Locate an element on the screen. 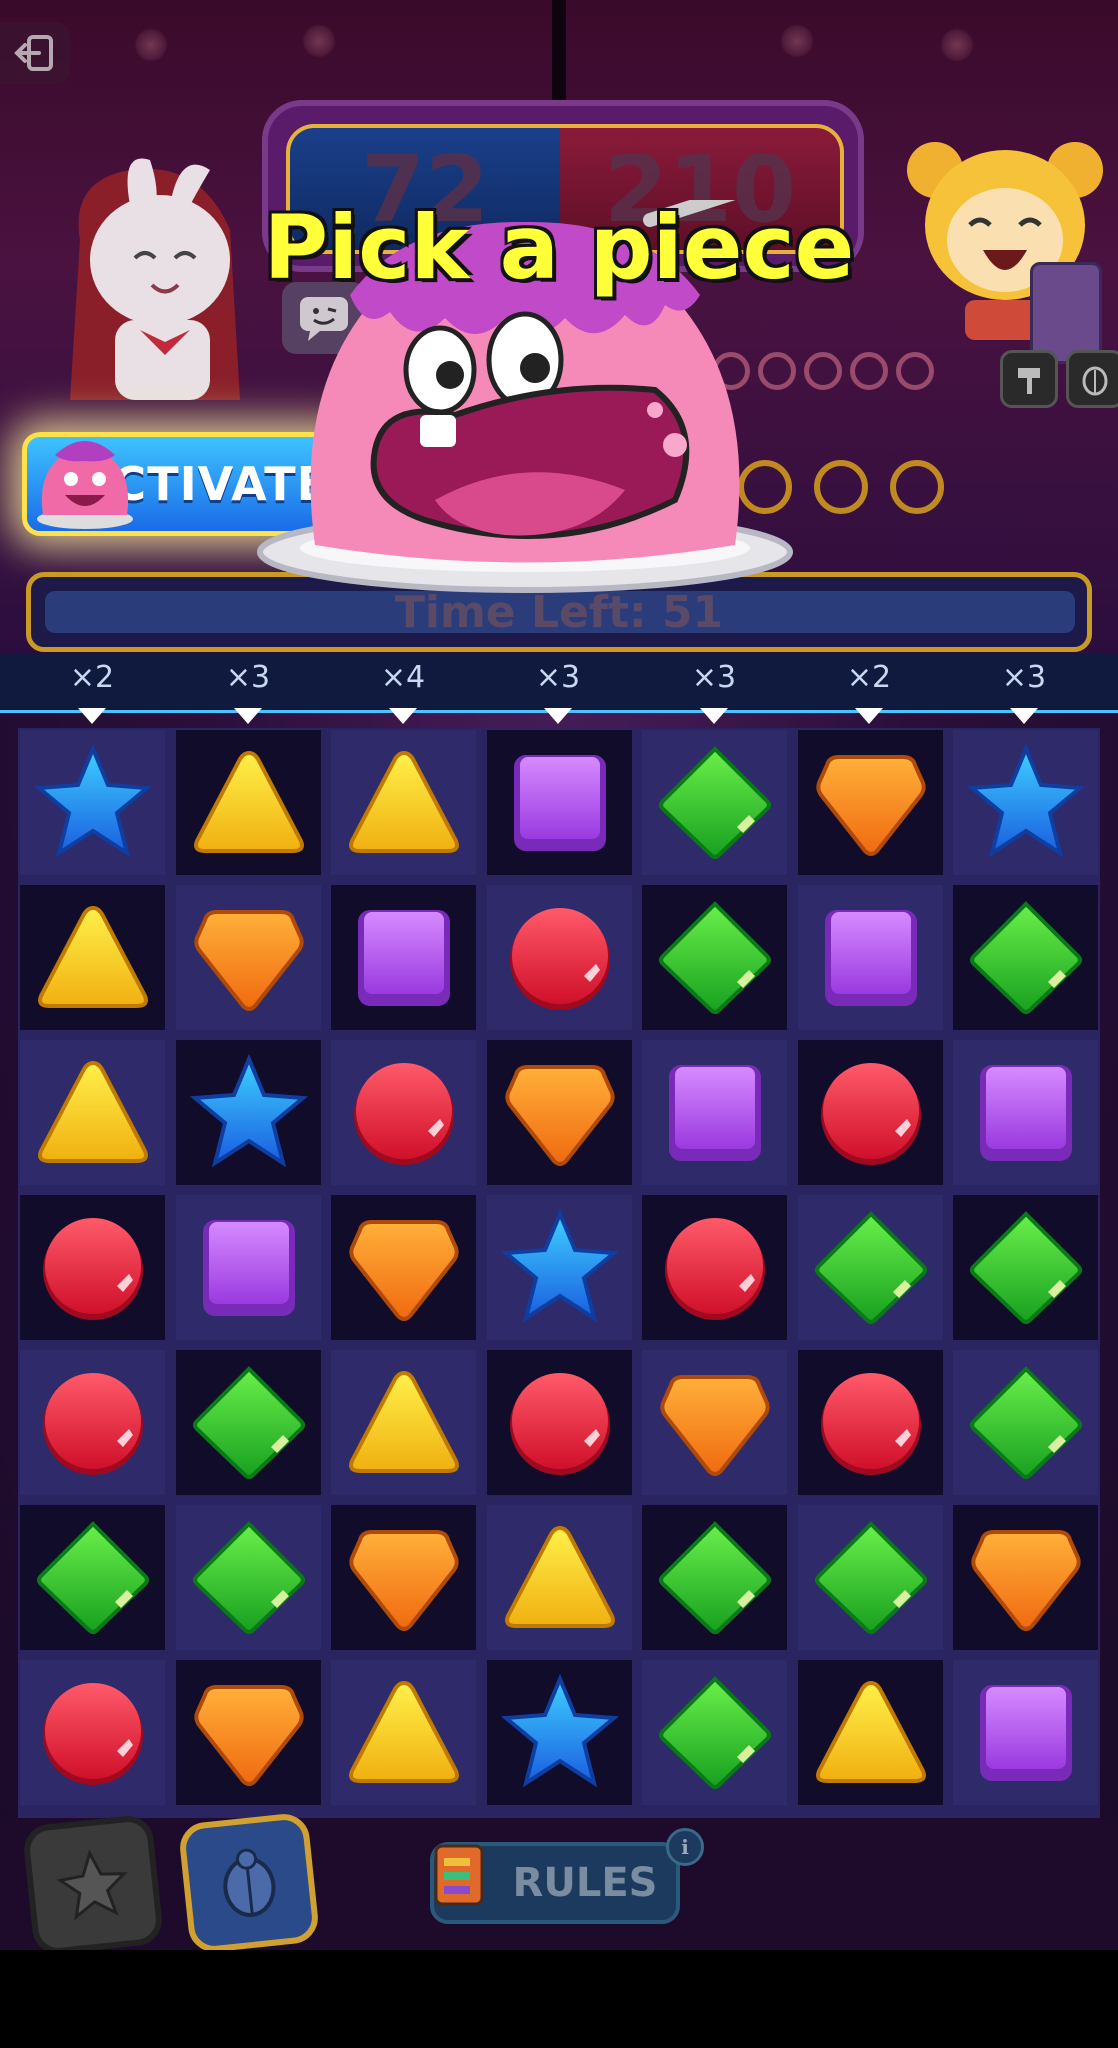  beetle-tool-button is located at coordinates (249, 1880).